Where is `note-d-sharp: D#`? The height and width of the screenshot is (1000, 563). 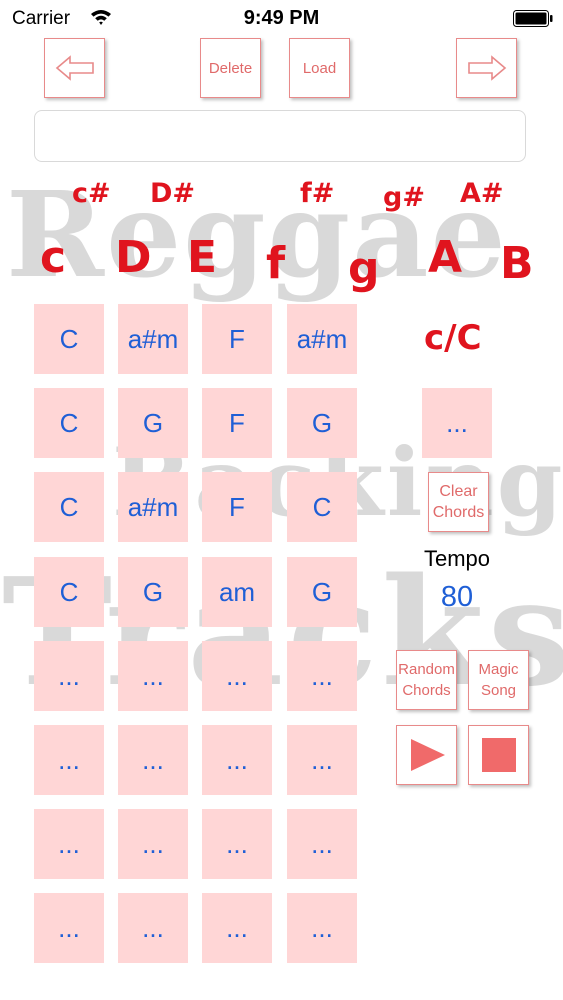 note-d-sharp: D# is located at coordinates (172, 193).